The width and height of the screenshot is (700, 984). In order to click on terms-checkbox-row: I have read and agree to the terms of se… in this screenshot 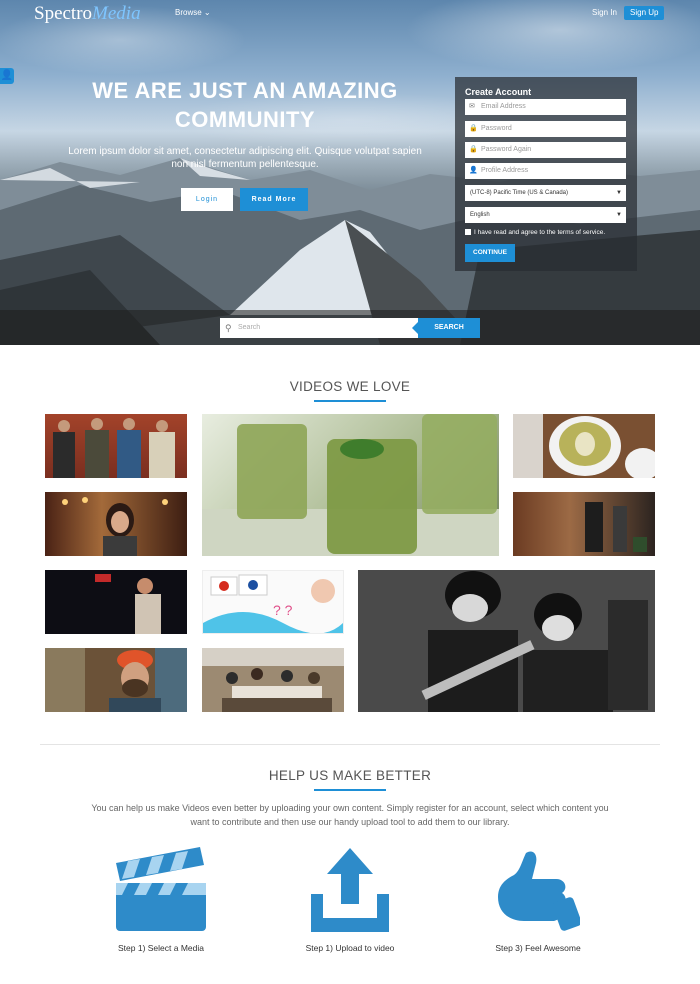, I will do `click(535, 232)`.